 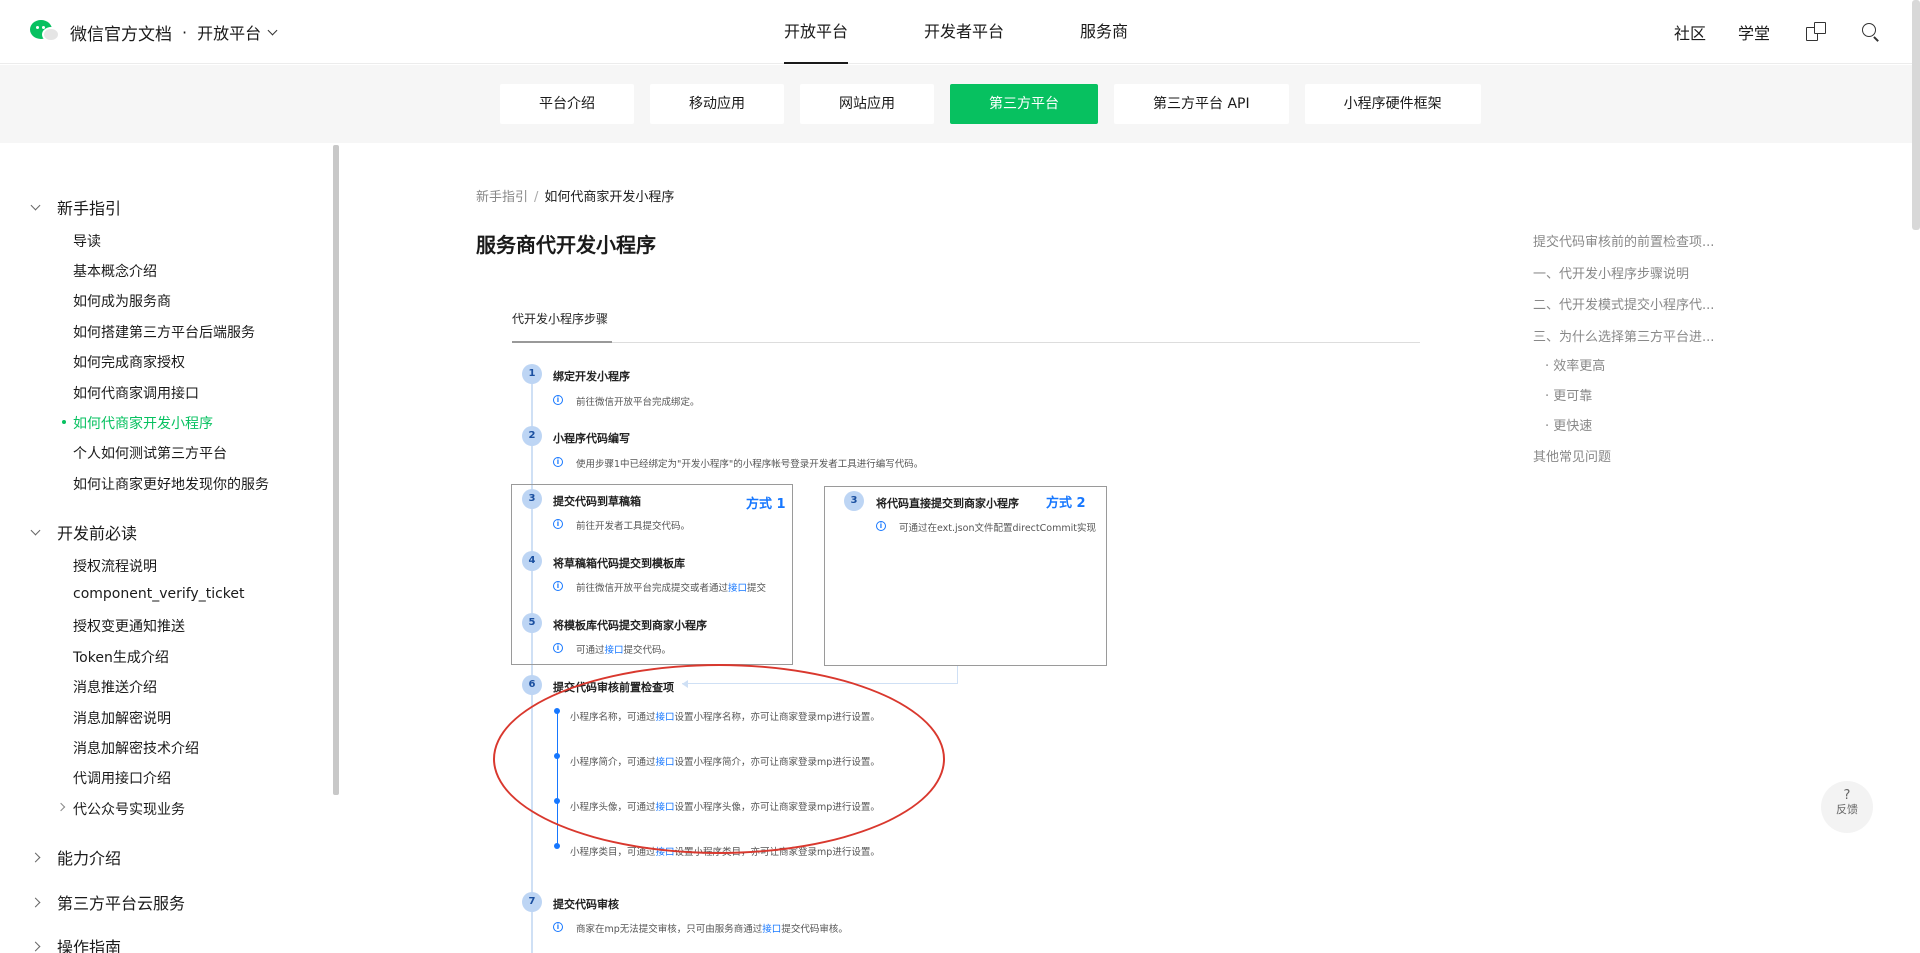 What do you see at coordinates (1847, 795) in the screenshot?
I see `question-icon: ?` at bounding box center [1847, 795].